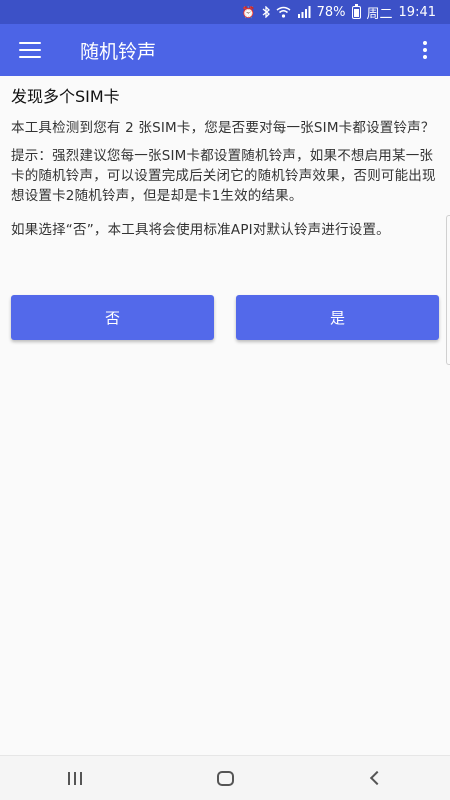  I want to click on recent-apps-button, so click(75, 778).